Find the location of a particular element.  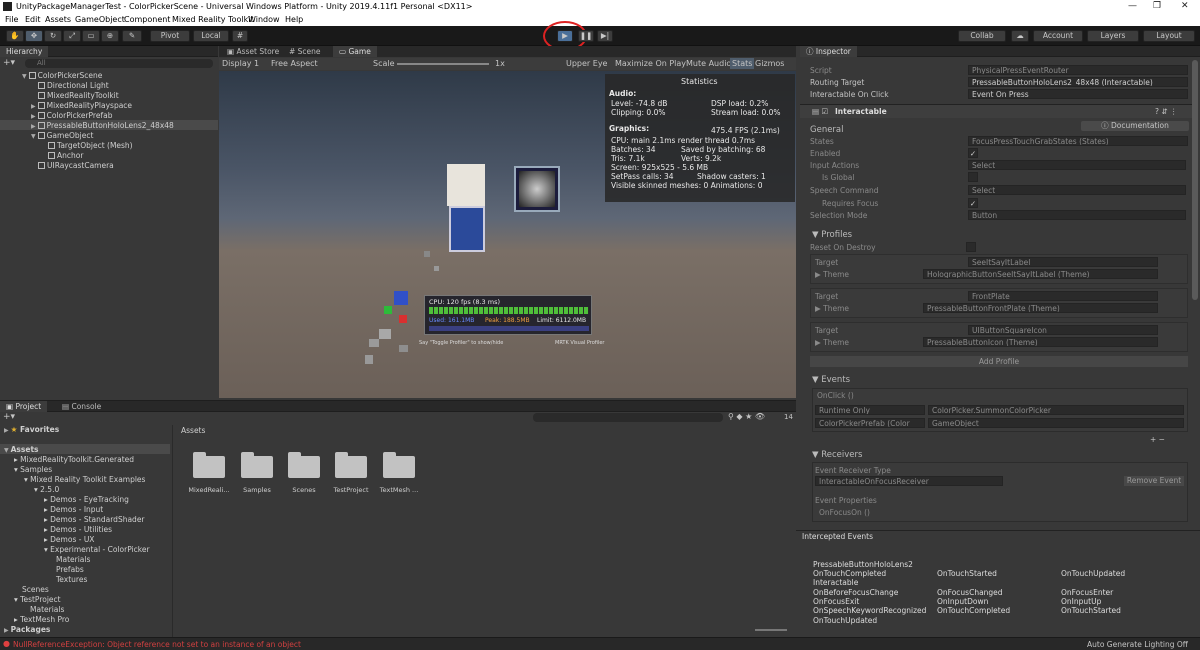

hierarchy-search-input: All is located at coordinates (119, 63).